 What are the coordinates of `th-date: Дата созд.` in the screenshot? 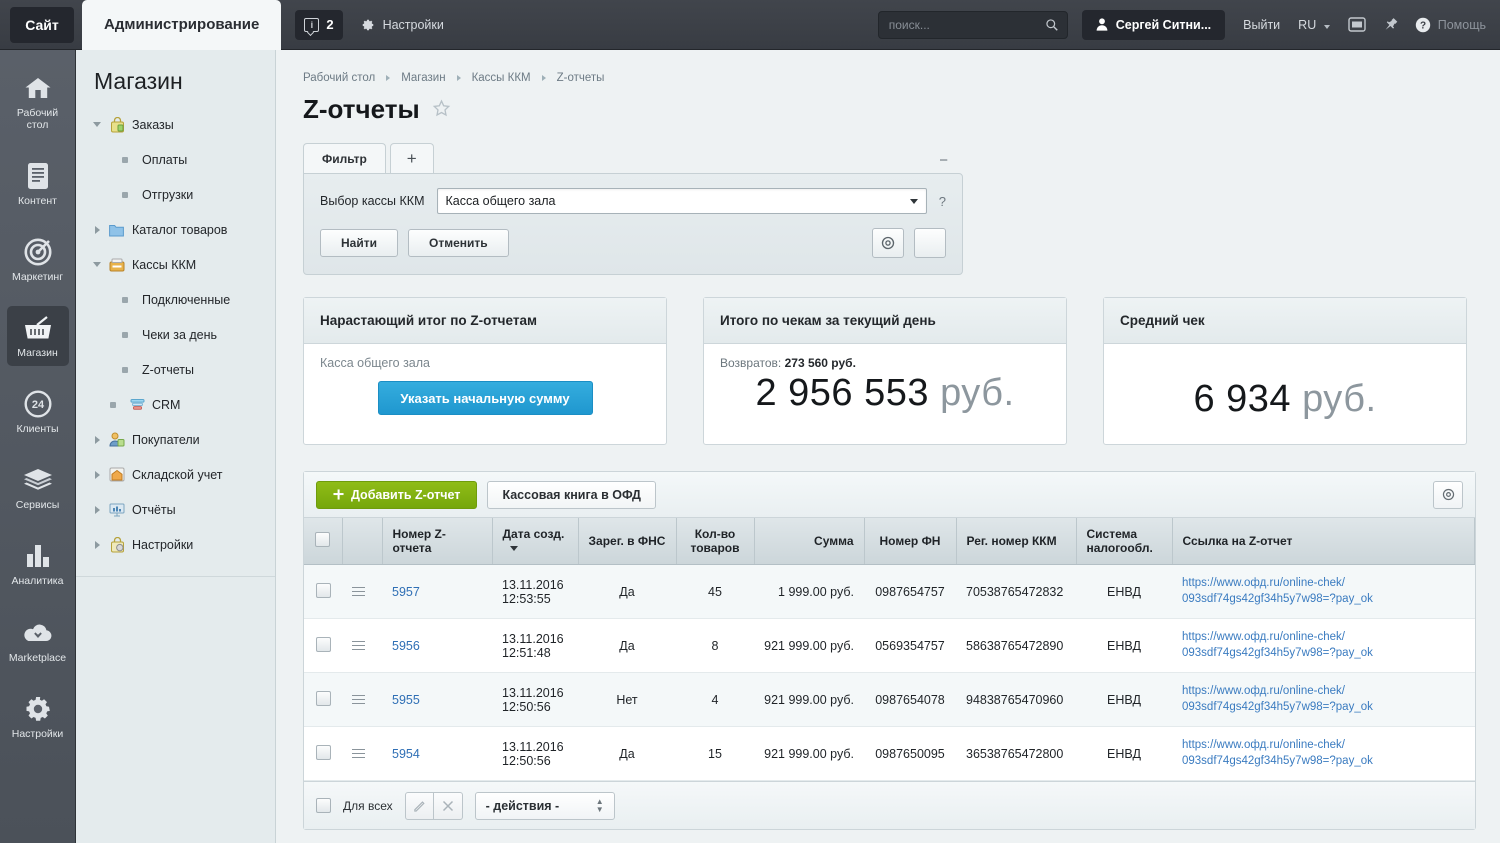 It's located at (535, 541).